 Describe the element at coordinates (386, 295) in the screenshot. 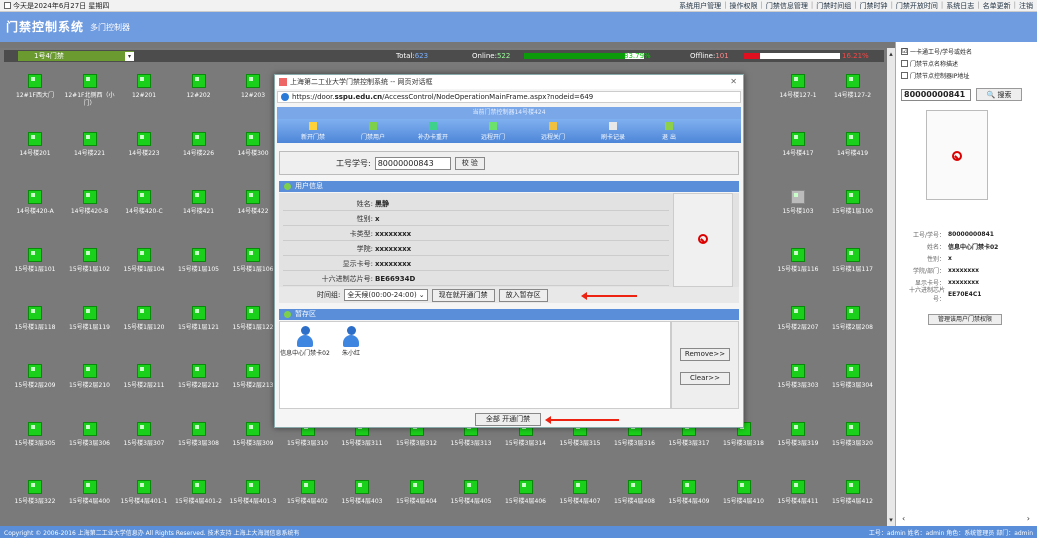

I see `time-group-select: 全天候(00:00-24:00) ⌄` at that location.